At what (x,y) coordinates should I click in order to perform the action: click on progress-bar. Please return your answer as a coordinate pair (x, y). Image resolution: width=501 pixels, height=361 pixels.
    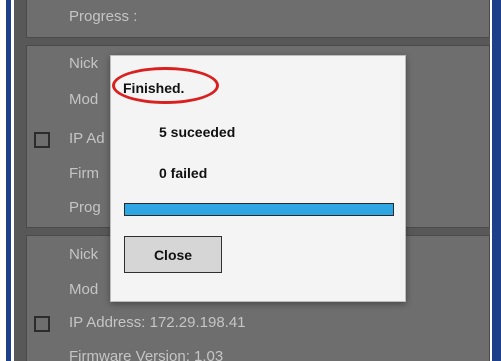
    Looking at the image, I should click on (259, 209).